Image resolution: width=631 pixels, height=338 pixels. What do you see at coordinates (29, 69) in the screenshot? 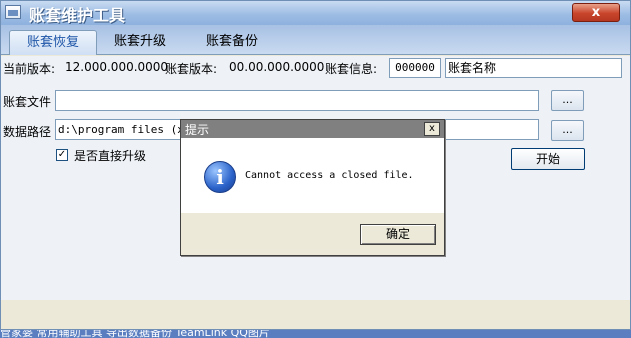
I see `current-version-label: 当前版本:` at bounding box center [29, 69].